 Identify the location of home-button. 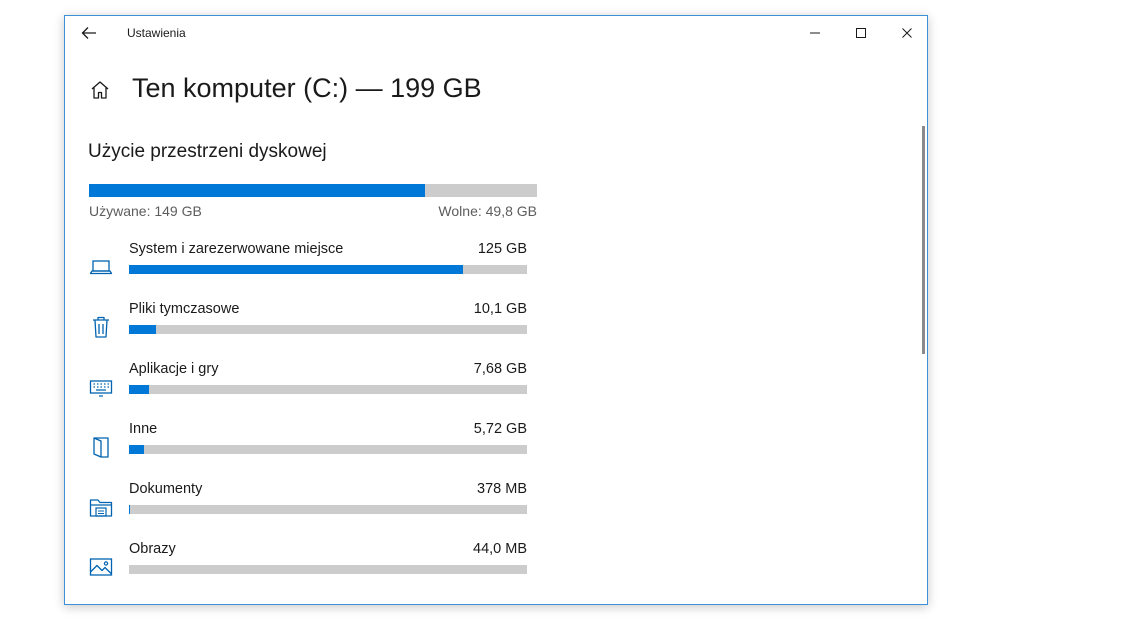
(100, 90).